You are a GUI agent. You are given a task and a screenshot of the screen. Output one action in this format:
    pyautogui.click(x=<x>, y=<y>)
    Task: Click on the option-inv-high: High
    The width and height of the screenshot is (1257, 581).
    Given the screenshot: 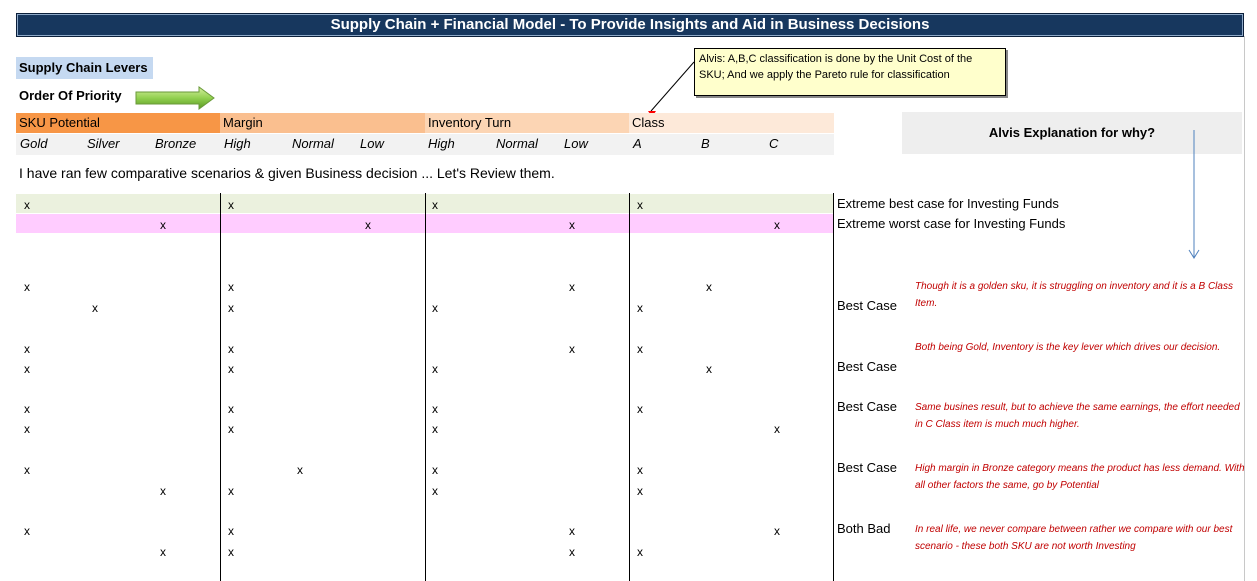 What is the action you would take?
    pyautogui.click(x=441, y=143)
    